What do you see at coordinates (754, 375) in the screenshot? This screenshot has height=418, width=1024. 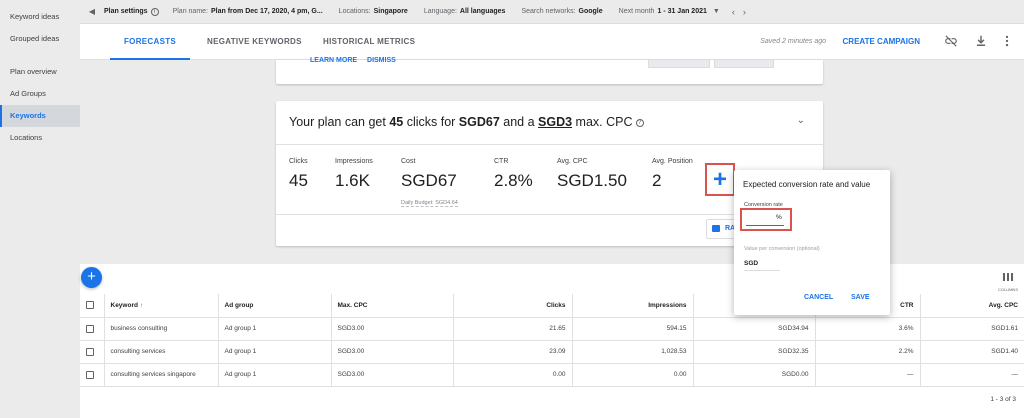 I see `cell-cost: SGD0.00` at bounding box center [754, 375].